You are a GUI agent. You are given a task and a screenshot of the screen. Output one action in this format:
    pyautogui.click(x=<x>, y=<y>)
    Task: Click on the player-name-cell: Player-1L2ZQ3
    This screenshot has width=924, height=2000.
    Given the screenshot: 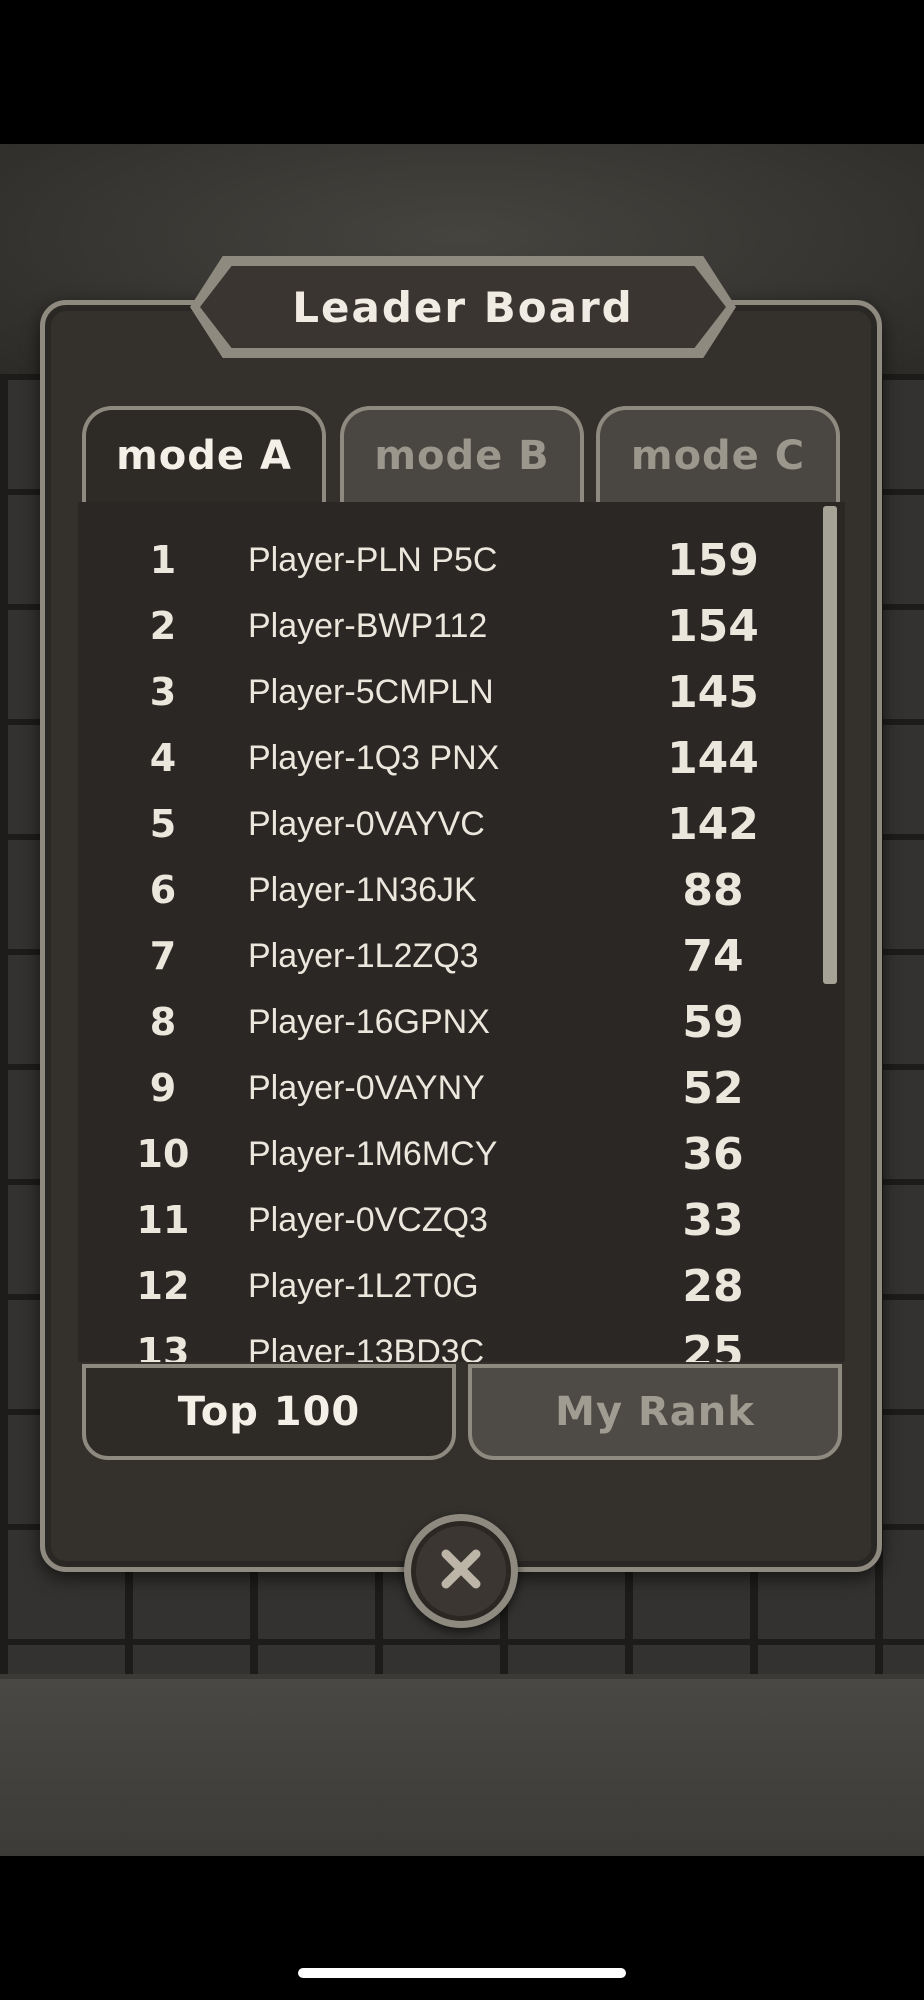 What is the action you would take?
    pyautogui.click(x=363, y=955)
    